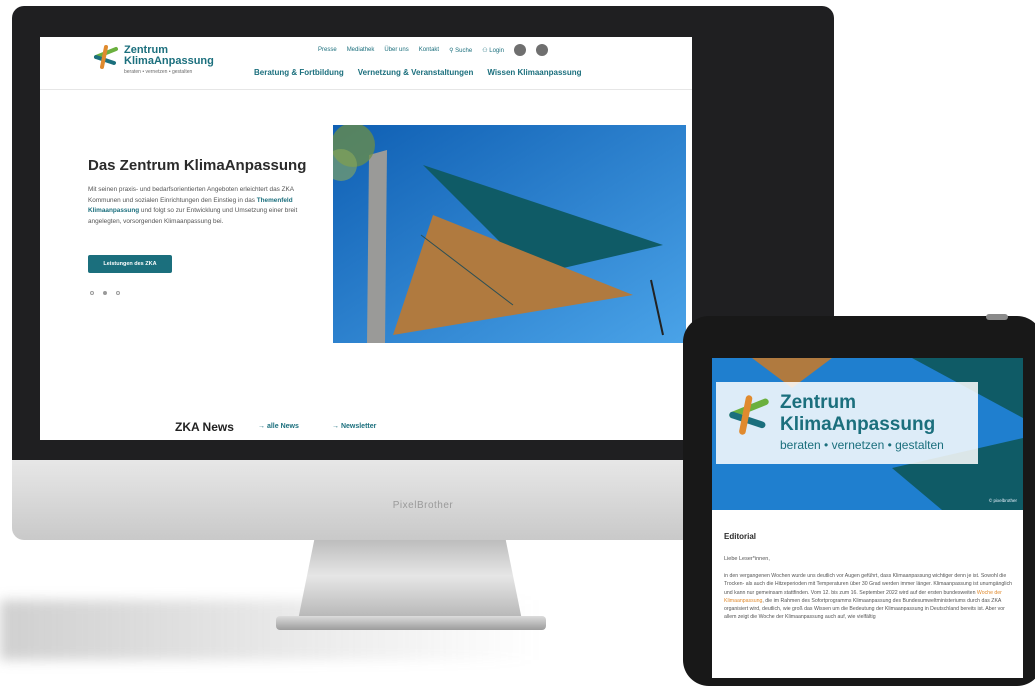 The width and height of the screenshot is (1035, 686). Describe the element at coordinates (361, 50) in the screenshot. I see `nav-mediathek: Mediathek` at that location.